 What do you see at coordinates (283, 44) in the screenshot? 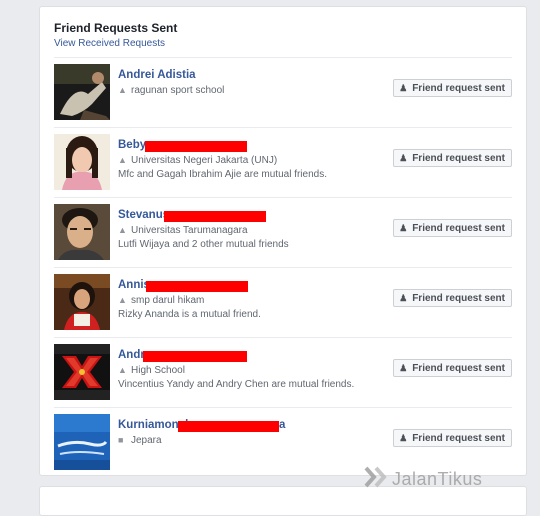
I see `view-received-requests-link: View Received Requests` at bounding box center [283, 44].